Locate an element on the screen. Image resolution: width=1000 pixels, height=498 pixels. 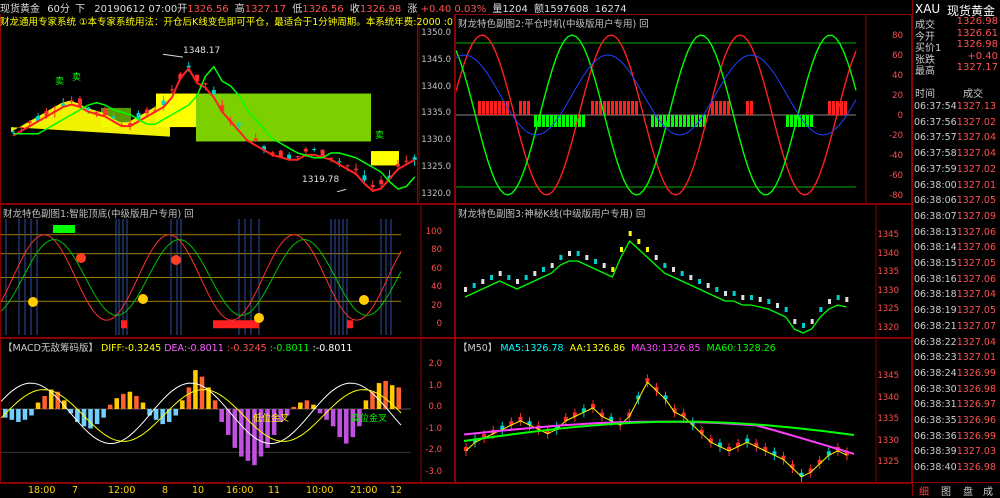
low-golden-cross-label: 低位金叉 is located at coordinates (271, 419).